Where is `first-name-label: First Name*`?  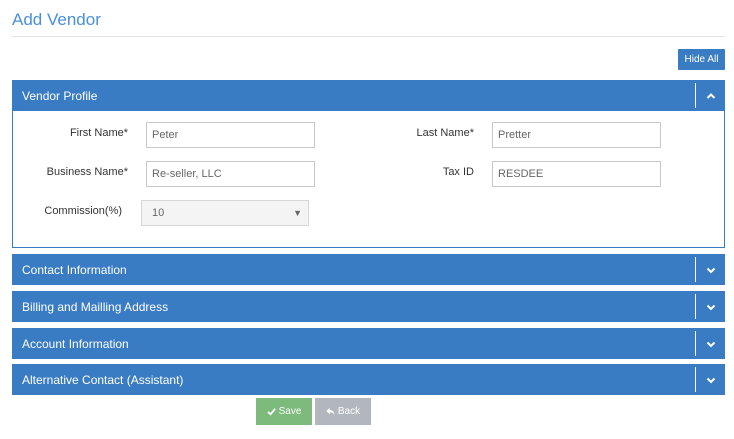 first-name-label: First Name* is located at coordinates (98, 133).